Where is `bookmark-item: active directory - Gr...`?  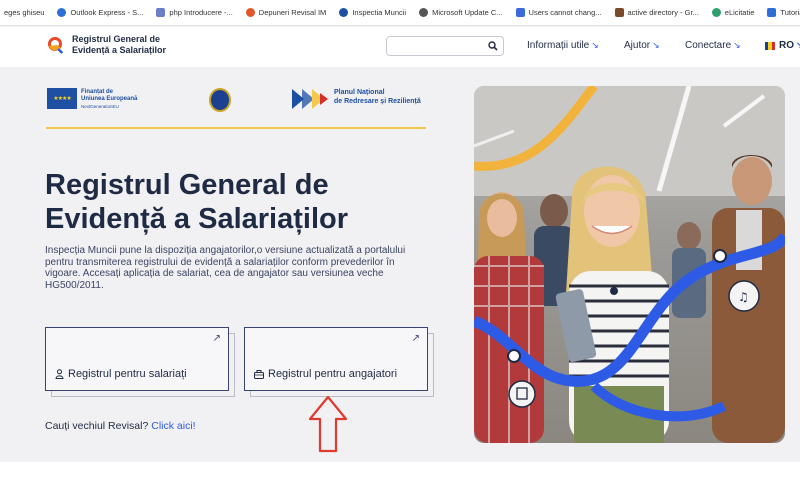
bookmark-item: active directory - Gr... is located at coordinates (656, 12).